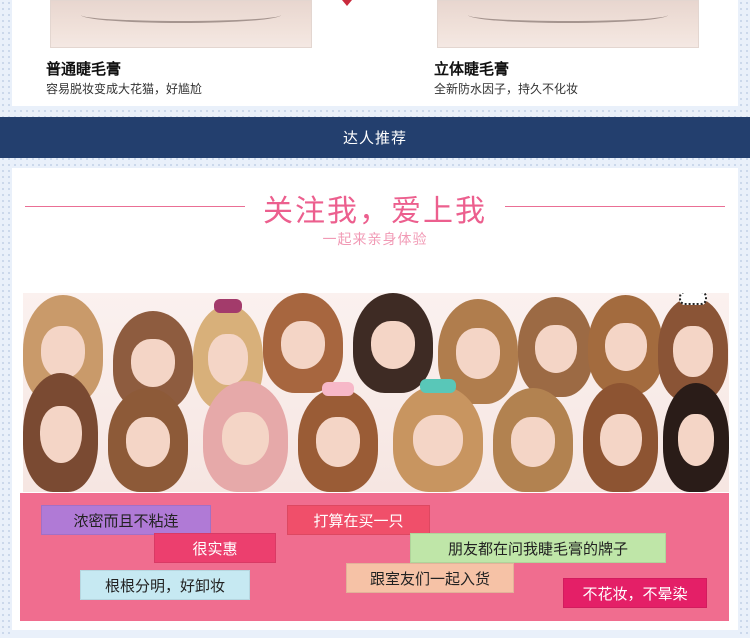  What do you see at coordinates (375, 240) in the screenshot?
I see `promo-subline: 一起来亲身体验` at bounding box center [375, 240].